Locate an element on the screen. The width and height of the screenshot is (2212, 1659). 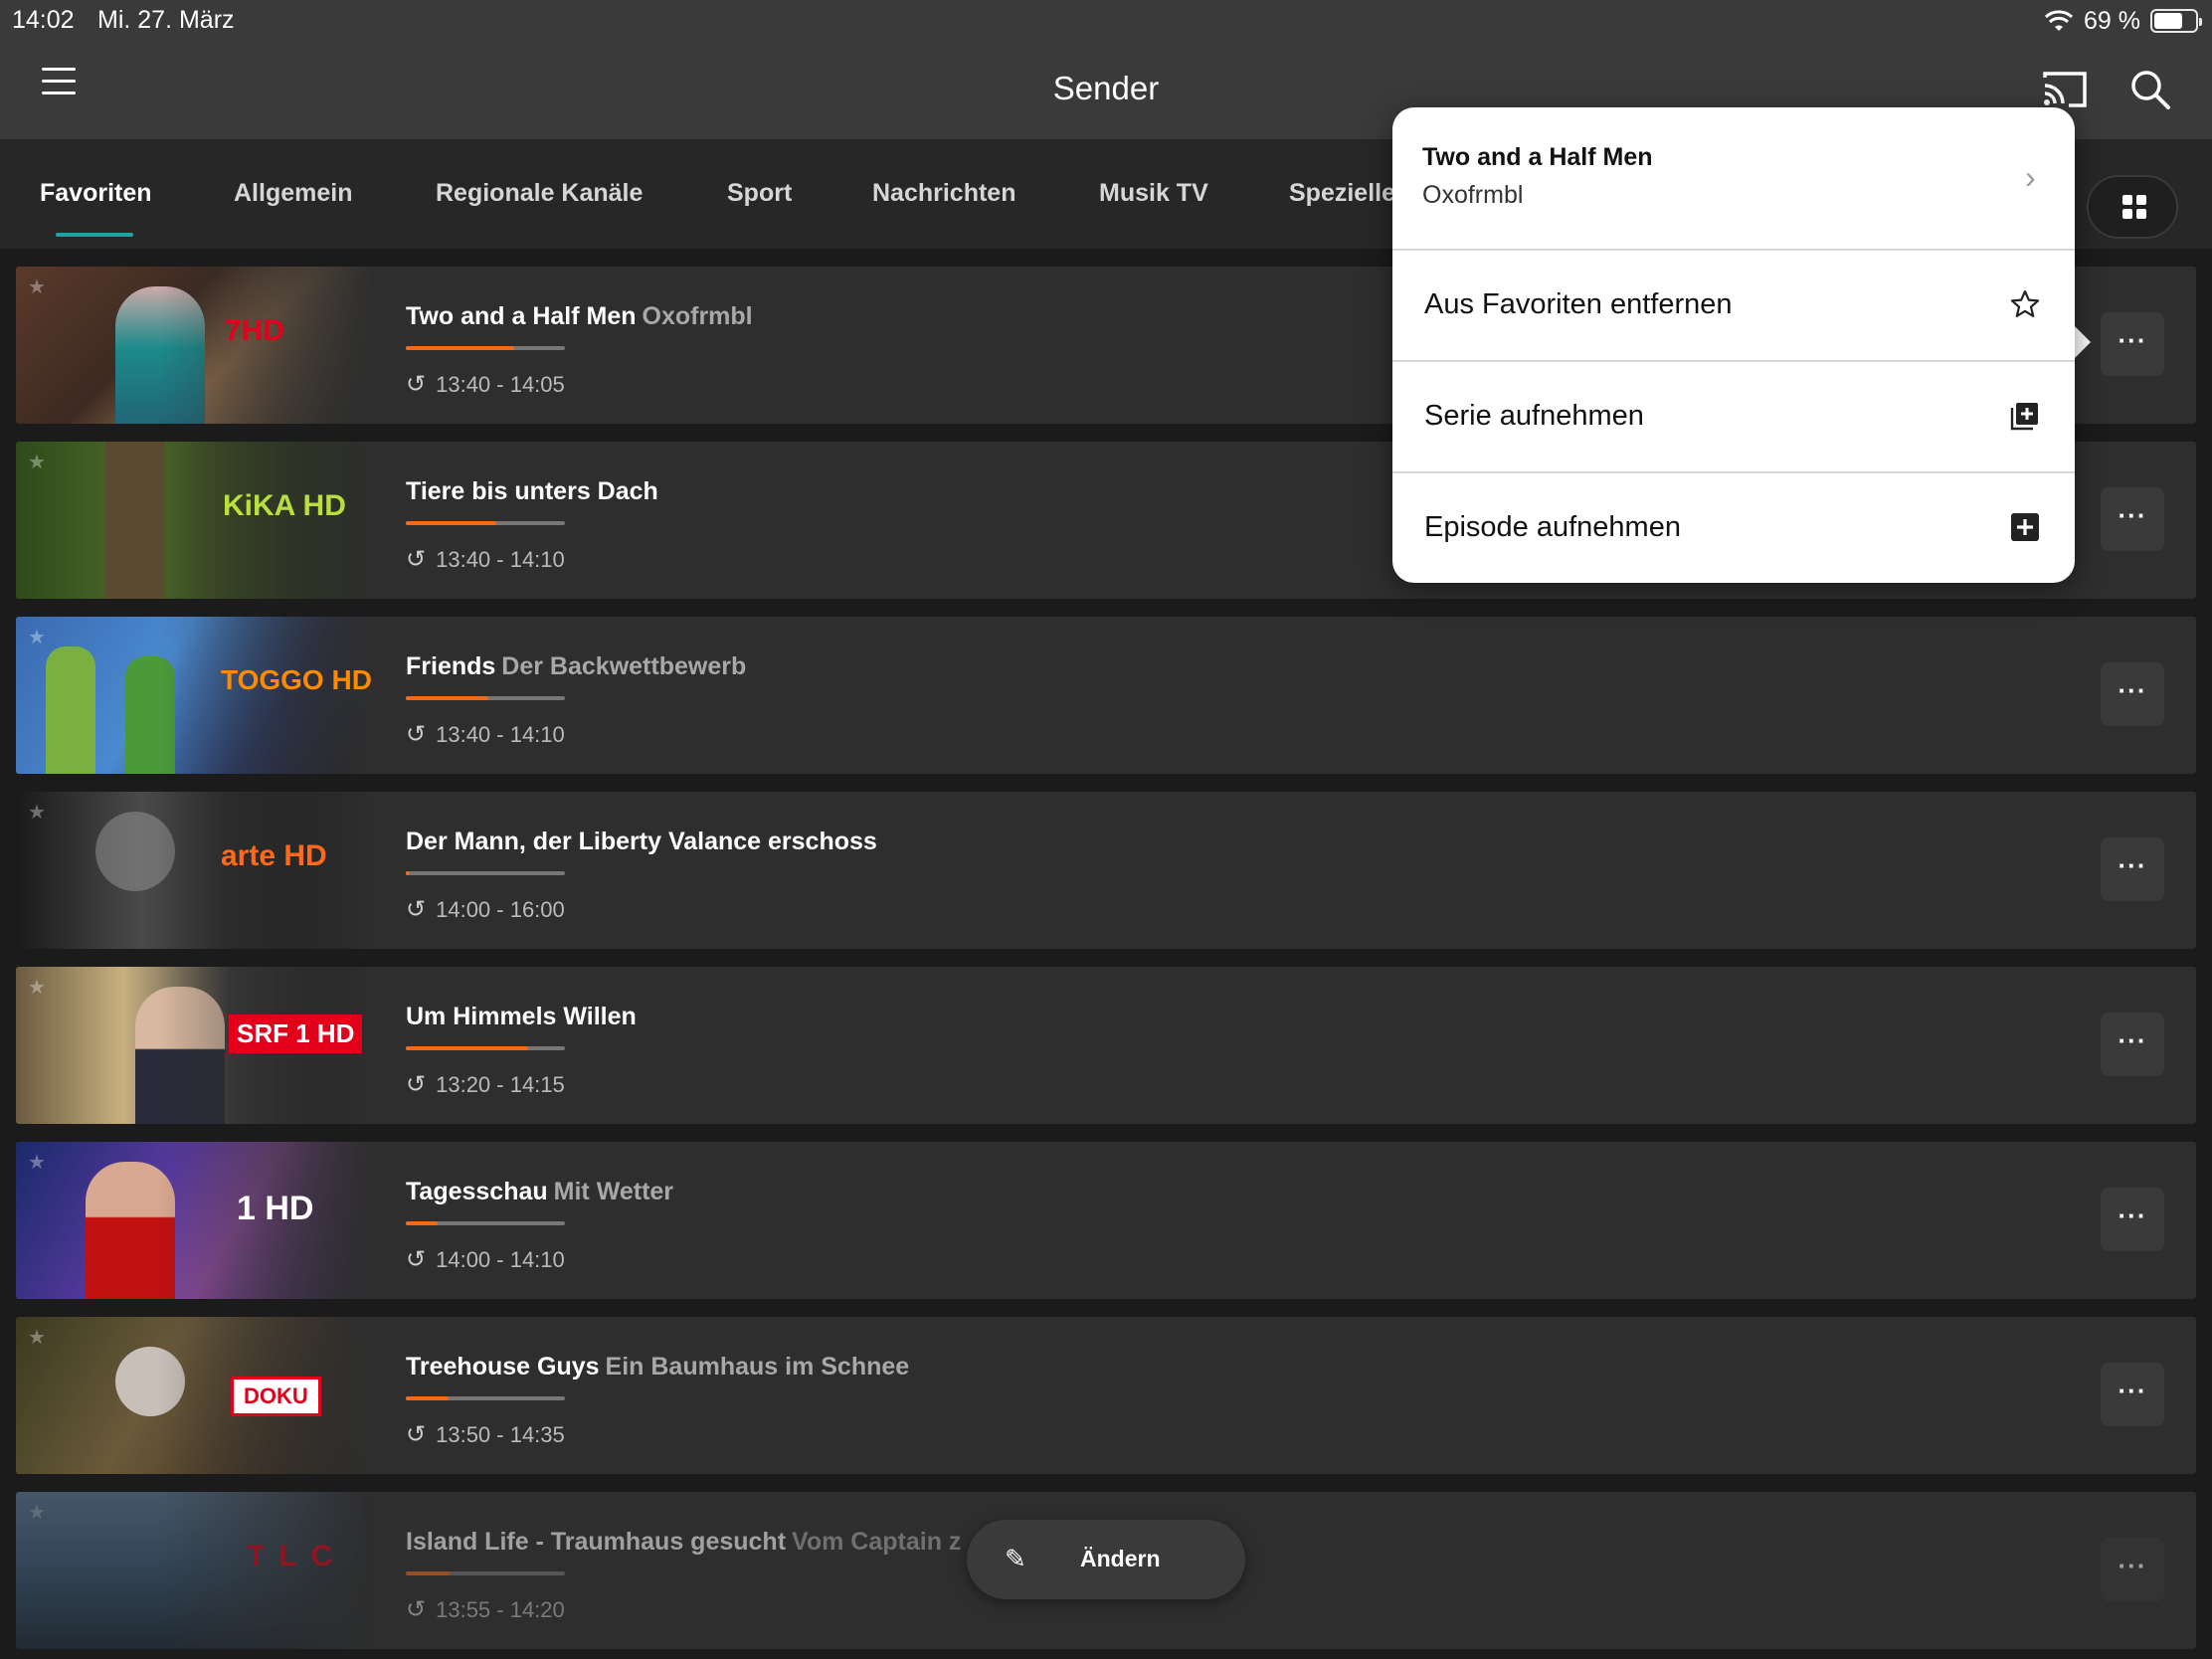
cast-icon is located at coordinates (2065, 89).